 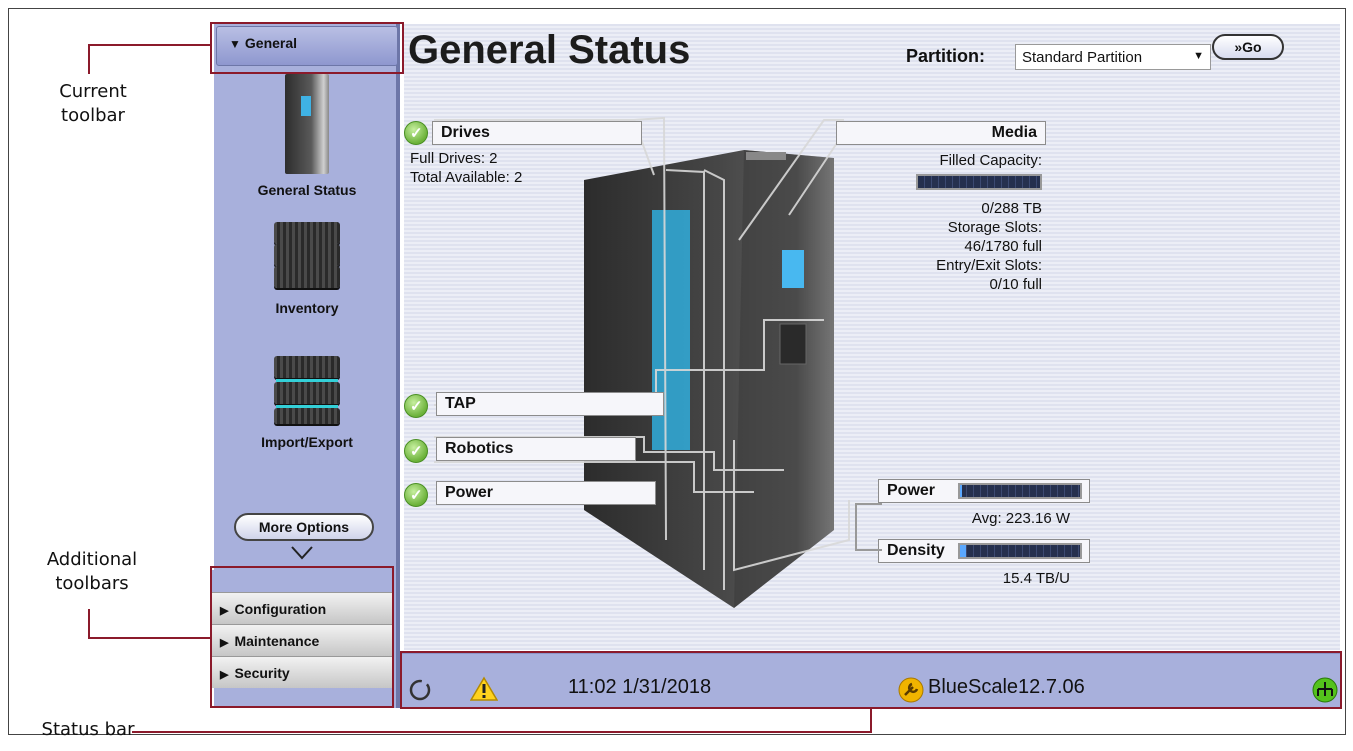 What do you see at coordinates (466, 177) in the screenshot?
I see `total-available-text: Total Available: 2` at bounding box center [466, 177].